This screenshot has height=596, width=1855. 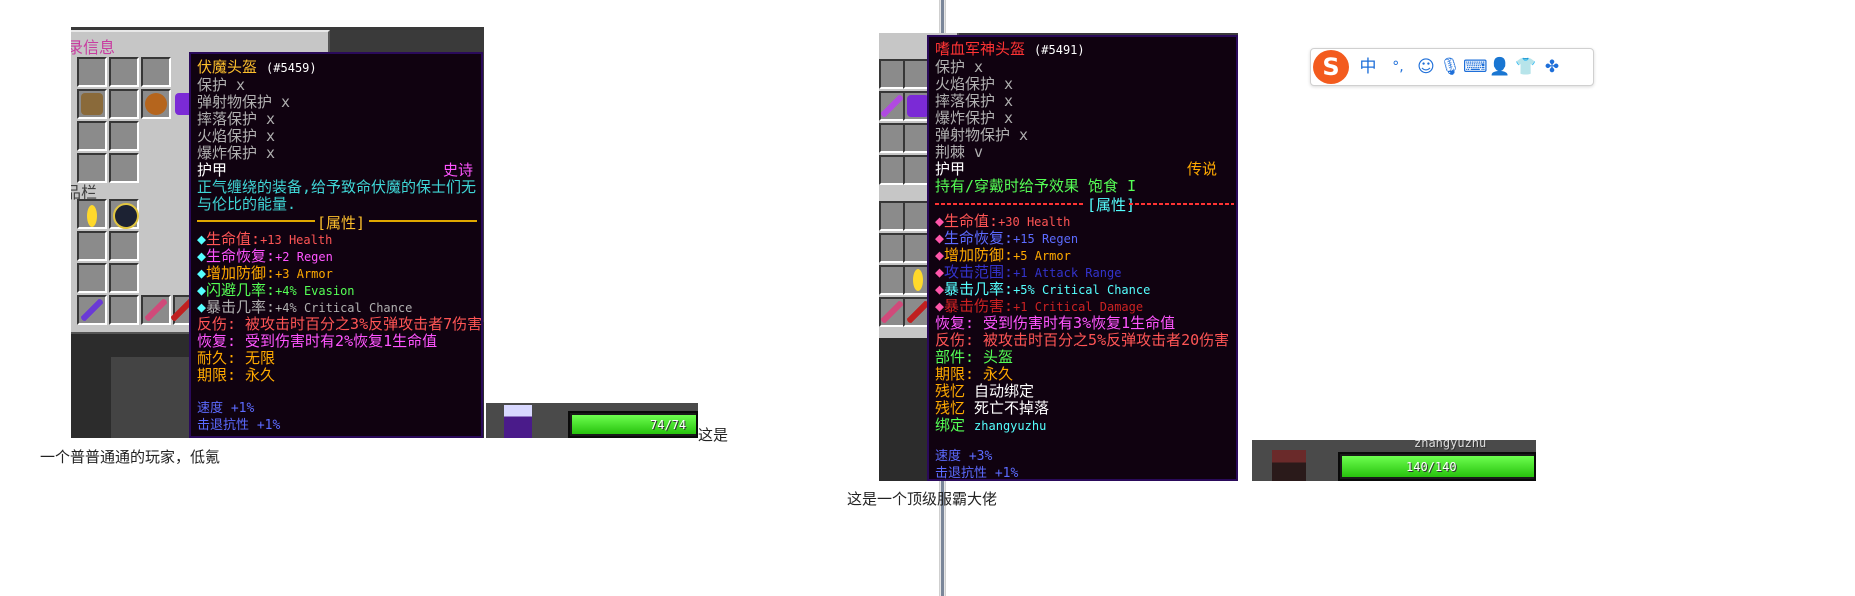 I want to click on stat-label: 攻击范围:, so click(x=979, y=272).